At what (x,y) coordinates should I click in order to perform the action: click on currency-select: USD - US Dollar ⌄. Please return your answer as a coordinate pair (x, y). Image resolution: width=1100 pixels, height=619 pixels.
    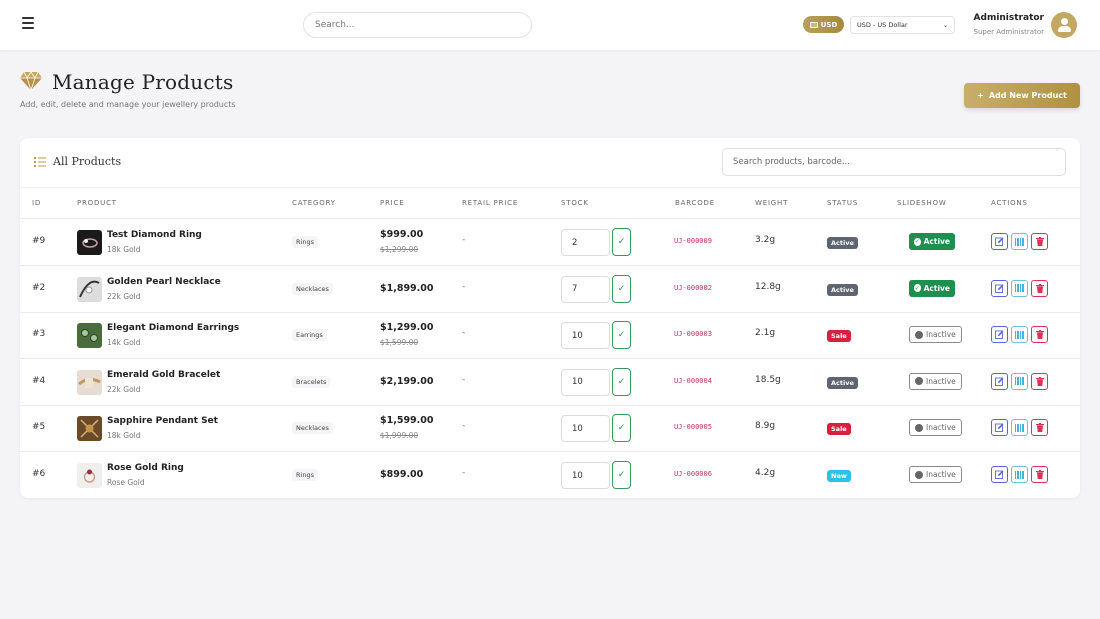
    Looking at the image, I should click on (902, 25).